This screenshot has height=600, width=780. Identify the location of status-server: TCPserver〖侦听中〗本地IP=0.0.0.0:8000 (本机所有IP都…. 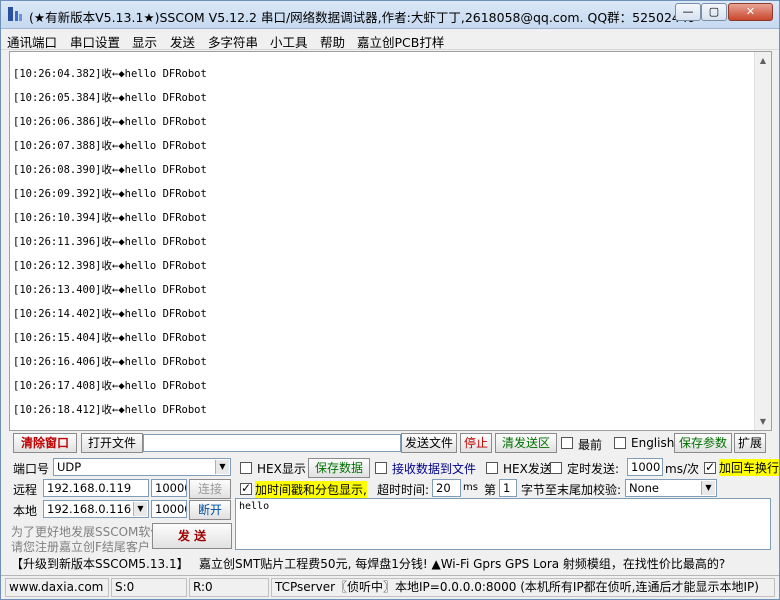
(523, 587).